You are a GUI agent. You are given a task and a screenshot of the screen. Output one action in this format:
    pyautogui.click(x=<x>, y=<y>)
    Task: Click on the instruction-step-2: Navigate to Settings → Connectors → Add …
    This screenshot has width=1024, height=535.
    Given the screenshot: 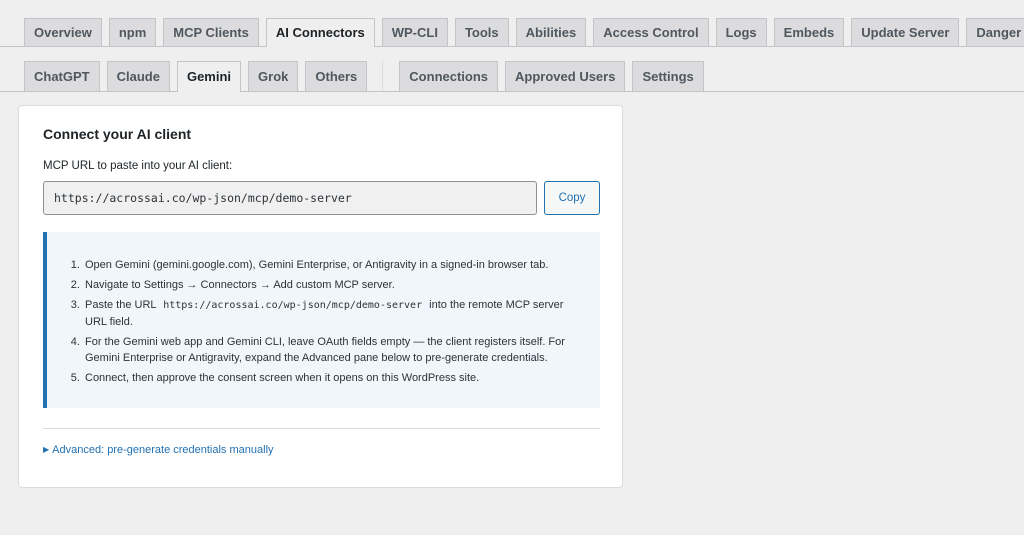 What is the action you would take?
    pyautogui.click(x=331, y=285)
    